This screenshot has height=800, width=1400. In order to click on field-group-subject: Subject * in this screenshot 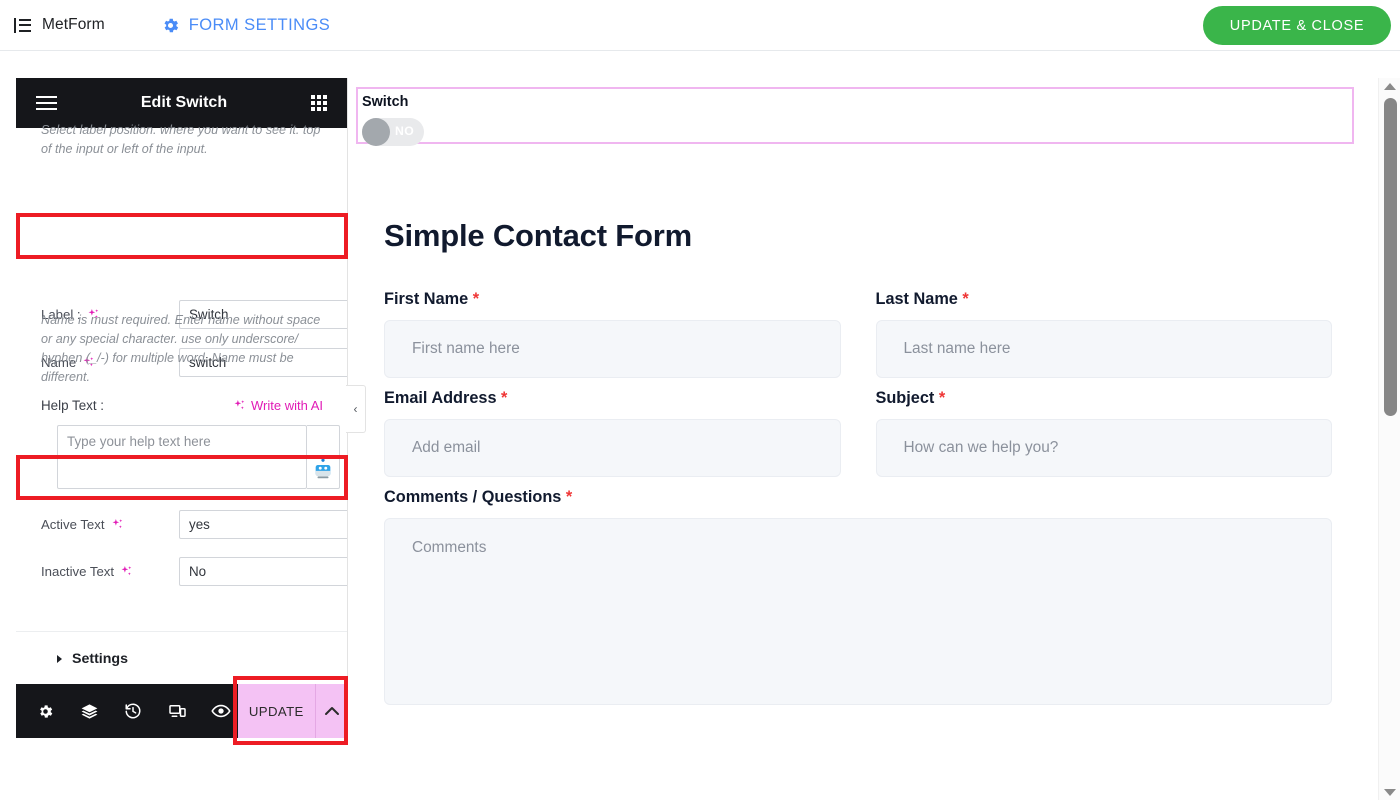, I will do `click(1104, 433)`.